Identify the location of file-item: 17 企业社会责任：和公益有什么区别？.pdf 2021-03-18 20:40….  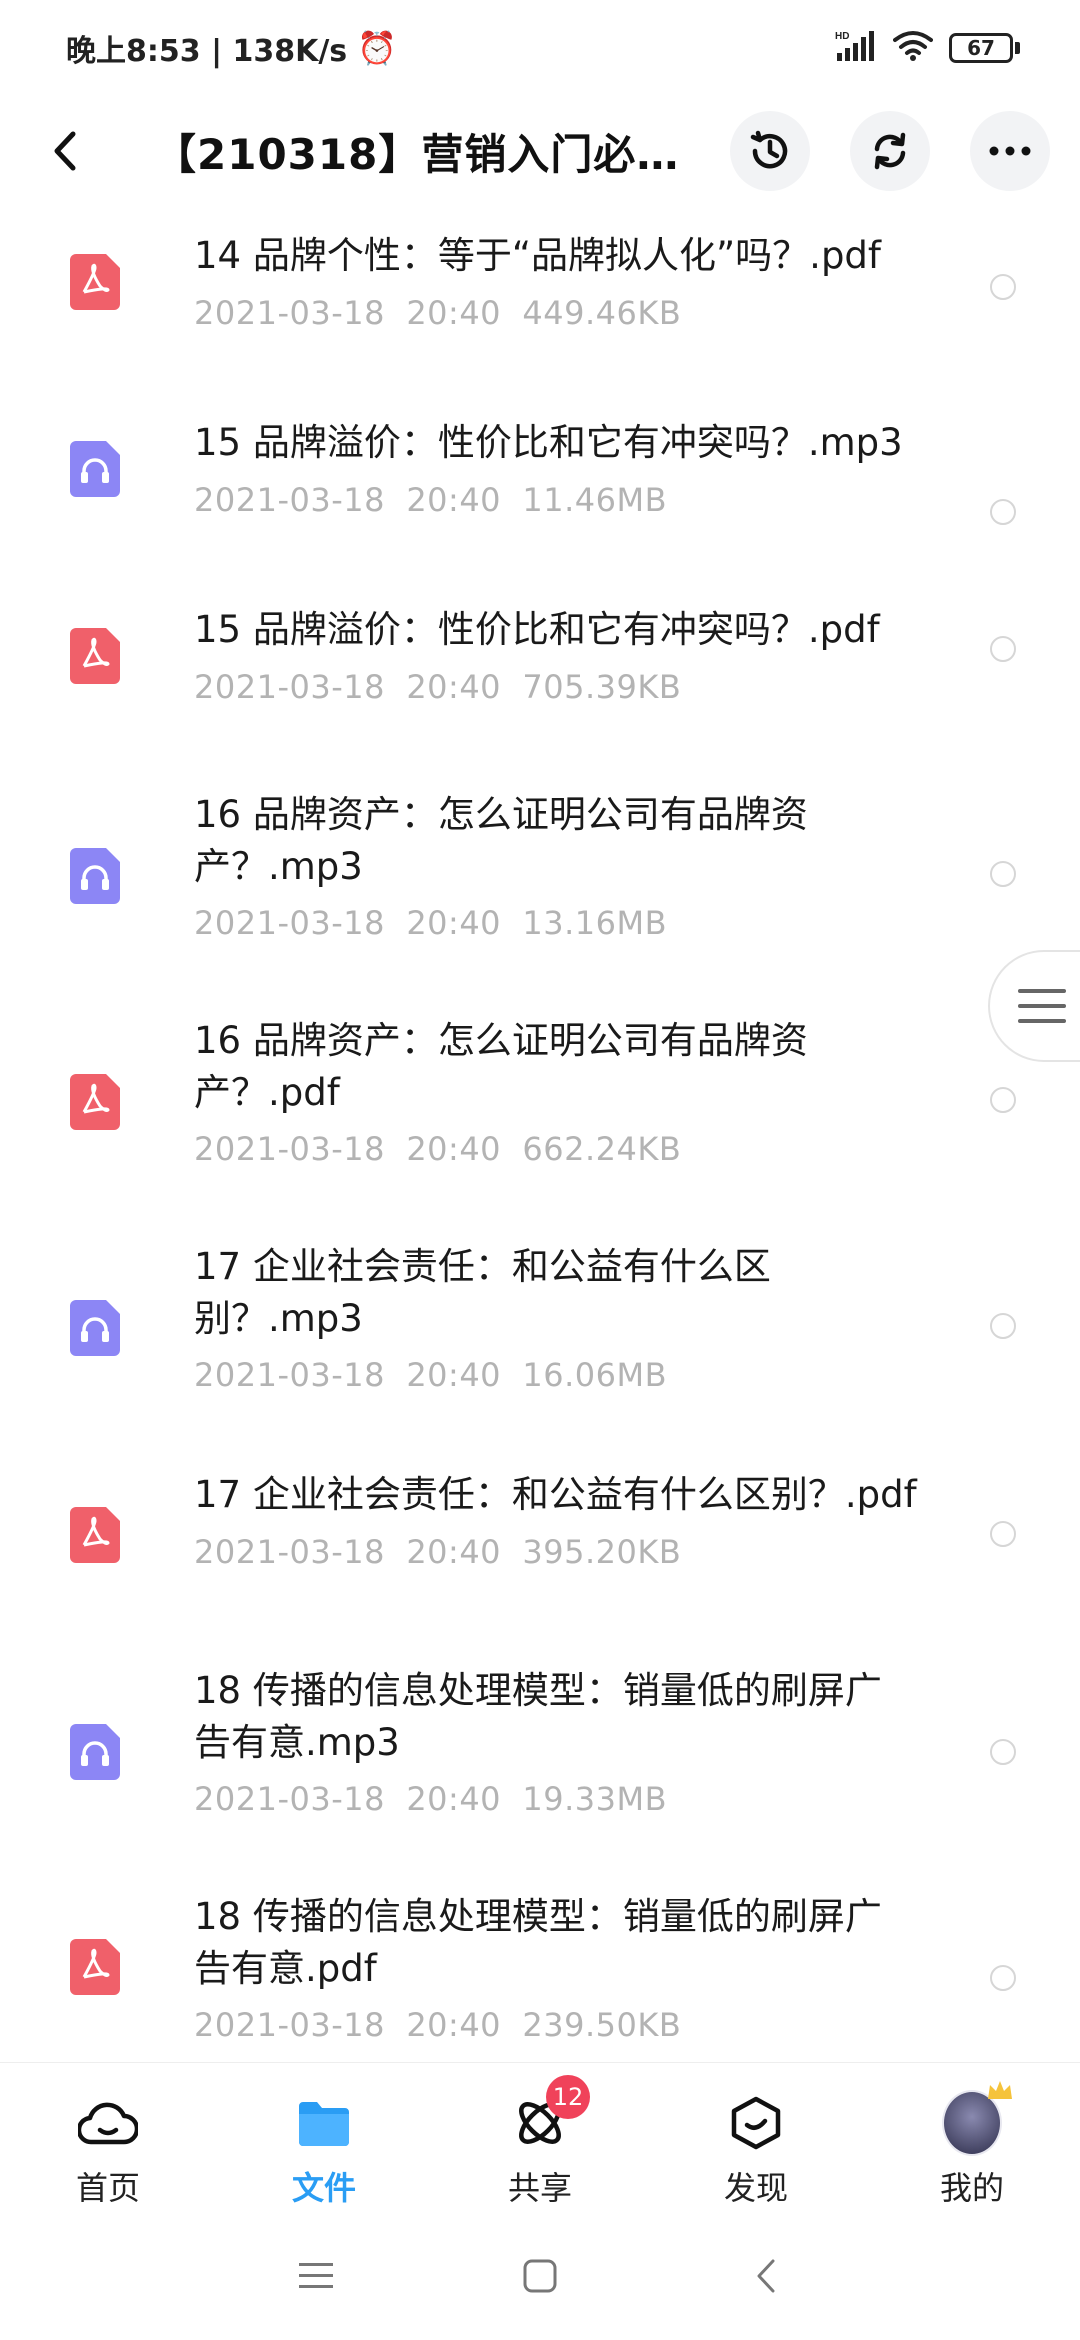
(540, 1533).